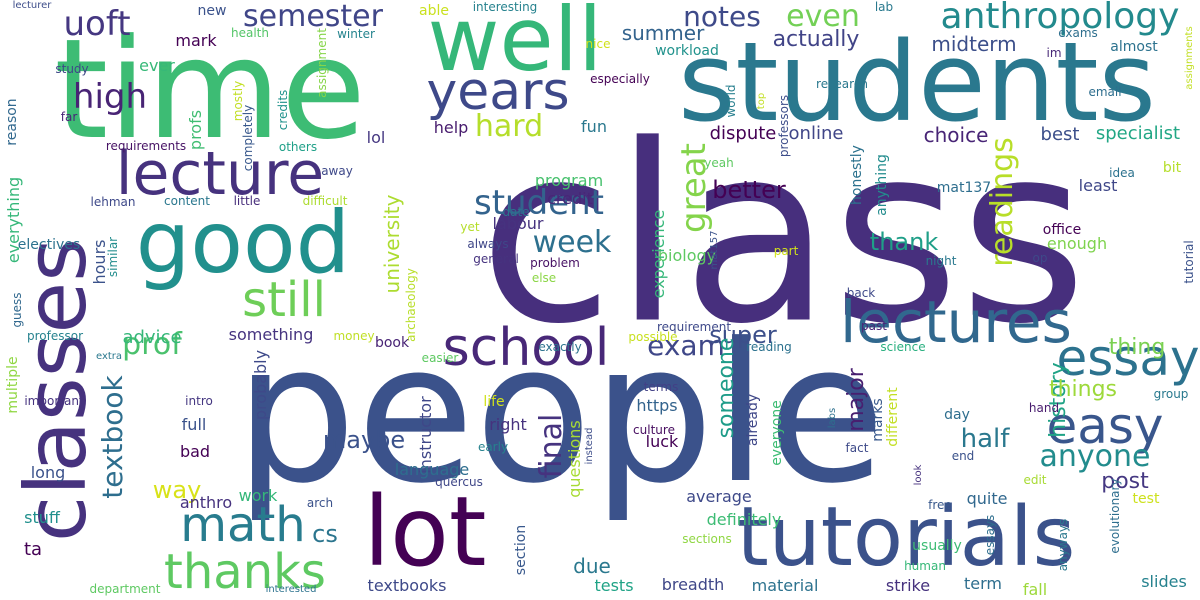 Image resolution: width=1200 pixels, height=600 pixels. I want to click on word: health, so click(250, 33).